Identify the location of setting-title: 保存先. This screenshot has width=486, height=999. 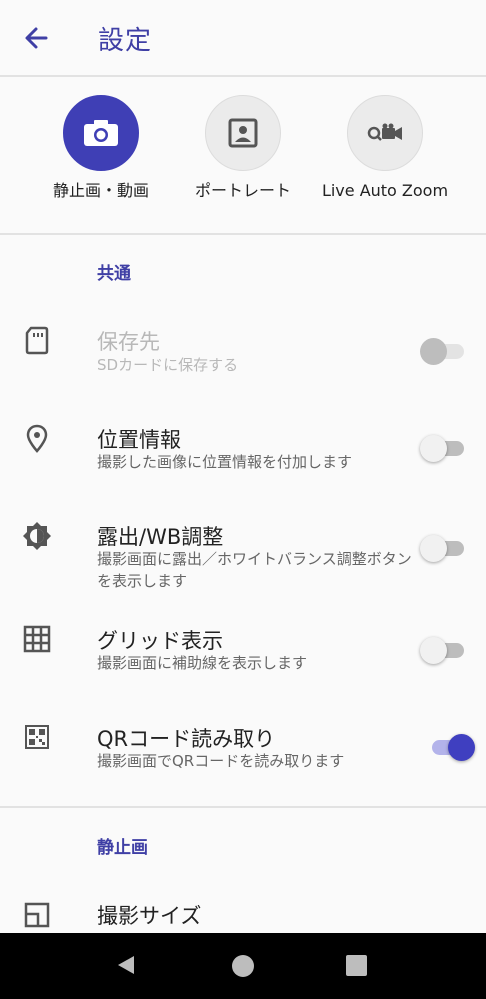
(128, 342).